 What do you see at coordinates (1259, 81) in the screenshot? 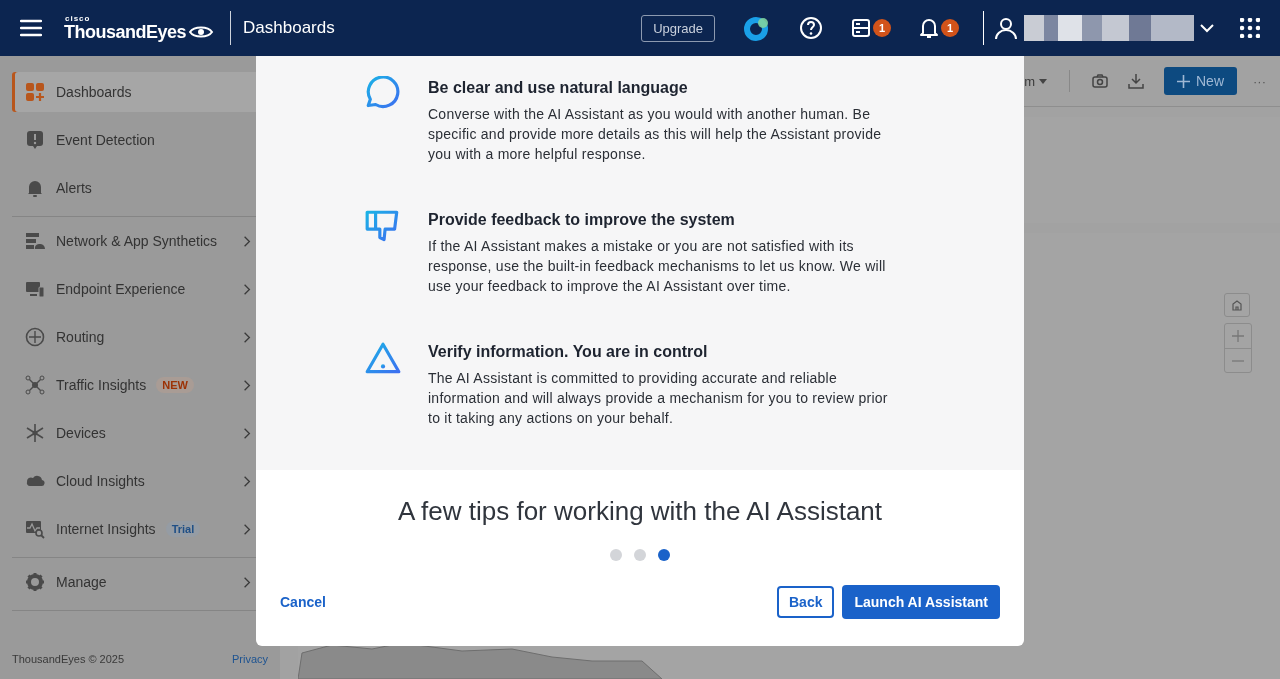
I see `more-button: ···` at bounding box center [1259, 81].